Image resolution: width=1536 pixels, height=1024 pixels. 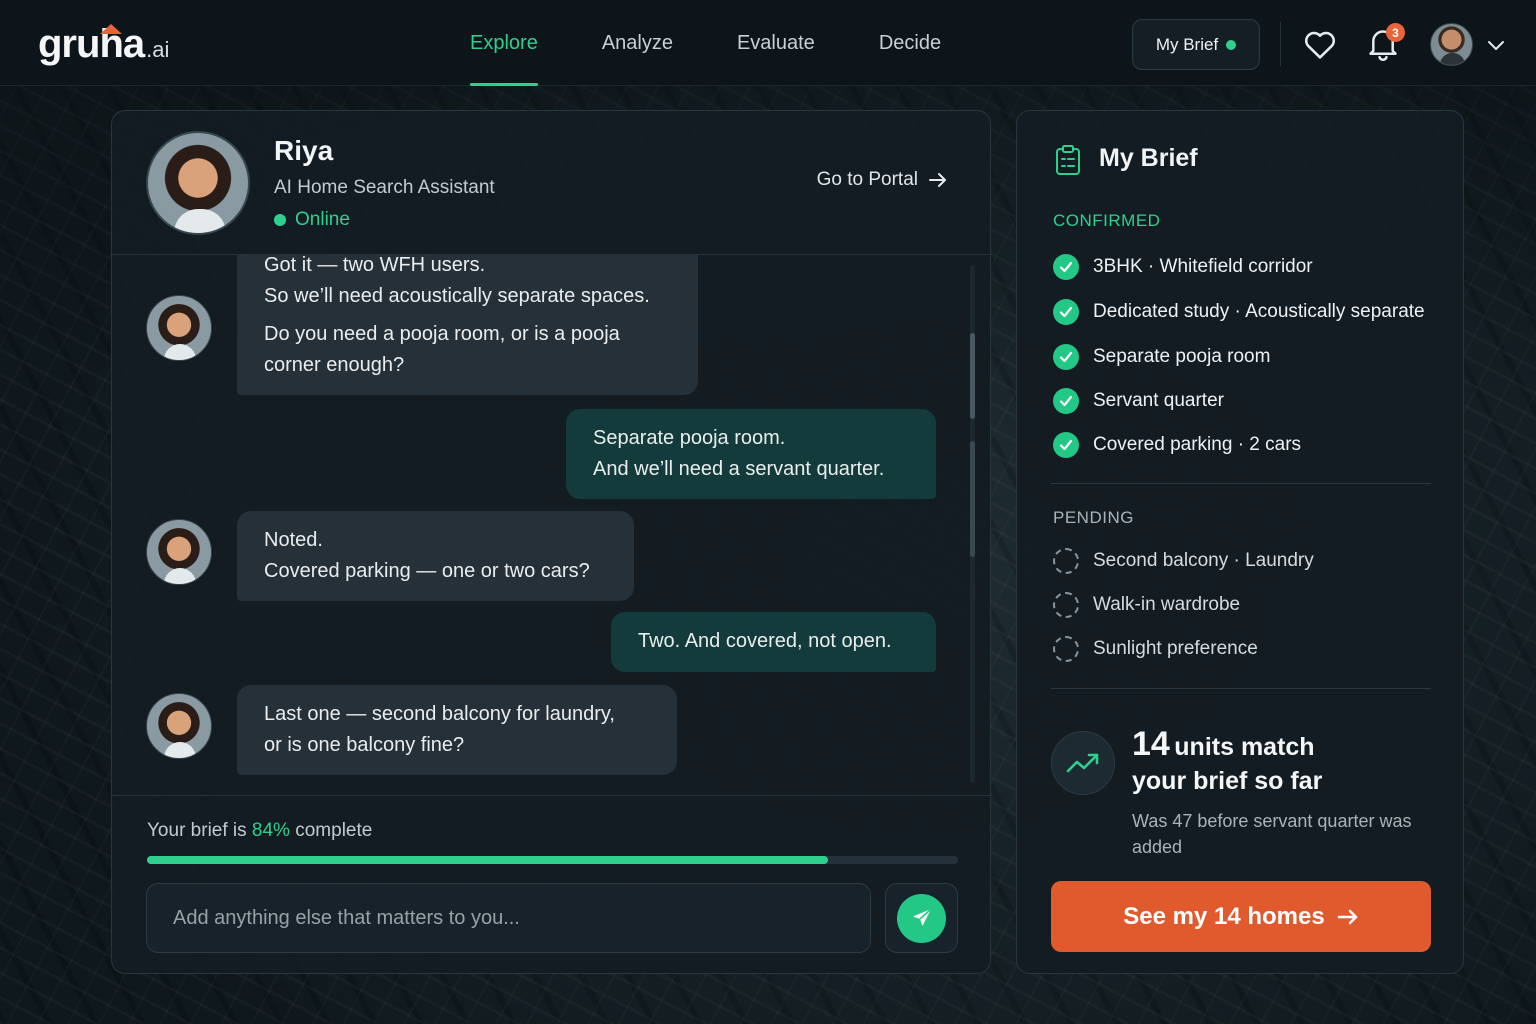 I want to click on pending-item: Sunlight preference, so click(x=1155, y=649).